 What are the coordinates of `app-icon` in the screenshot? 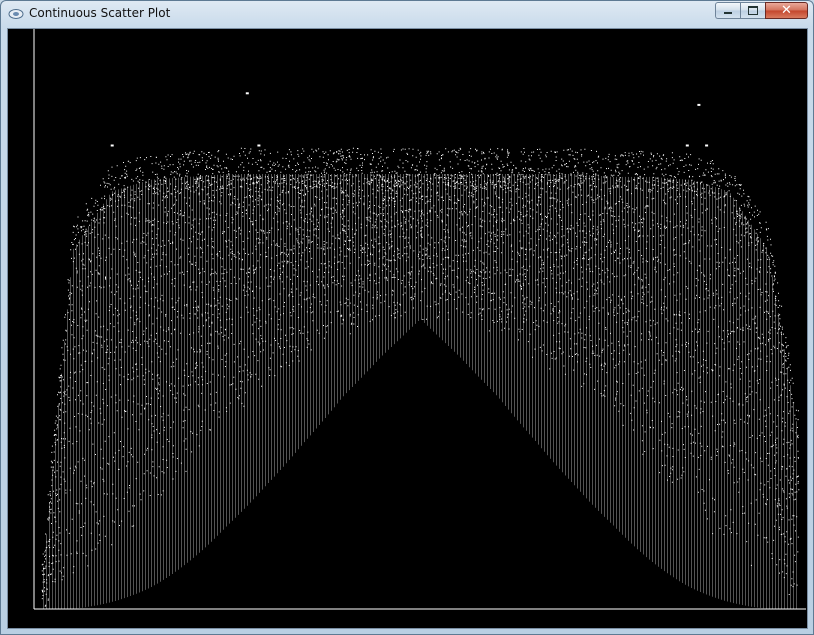 It's located at (16, 14).